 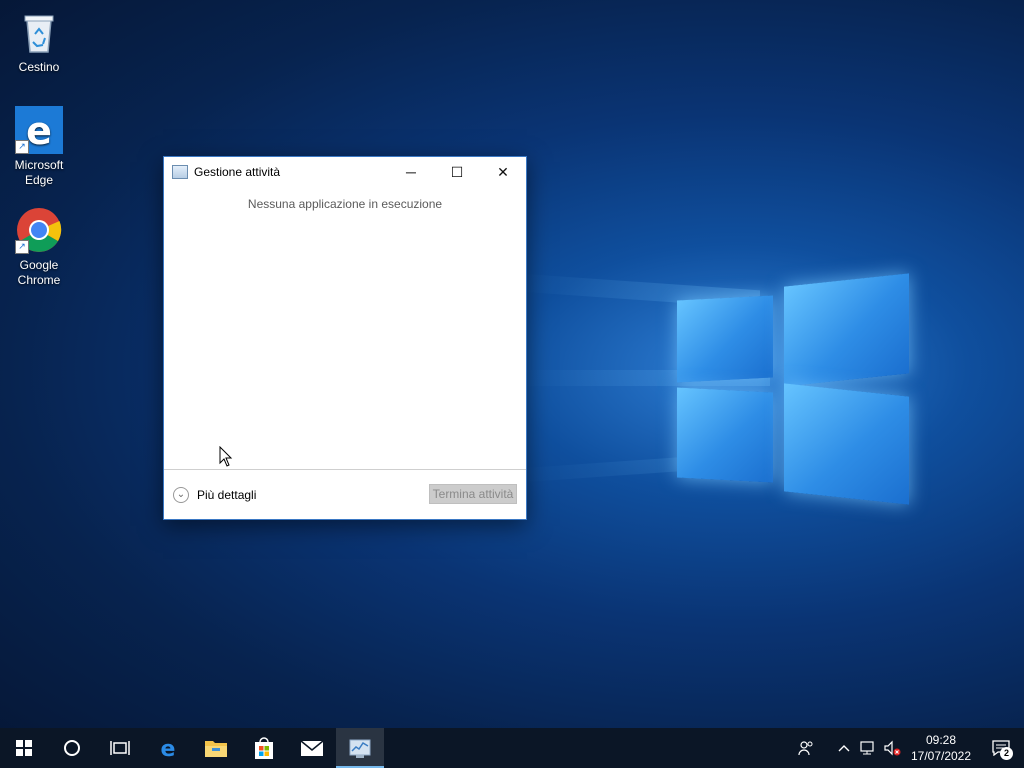 What do you see at coordinates (237, 172) in the screenshot?
I see `window-title: Gestione attività` at bounding box center [237, 172].